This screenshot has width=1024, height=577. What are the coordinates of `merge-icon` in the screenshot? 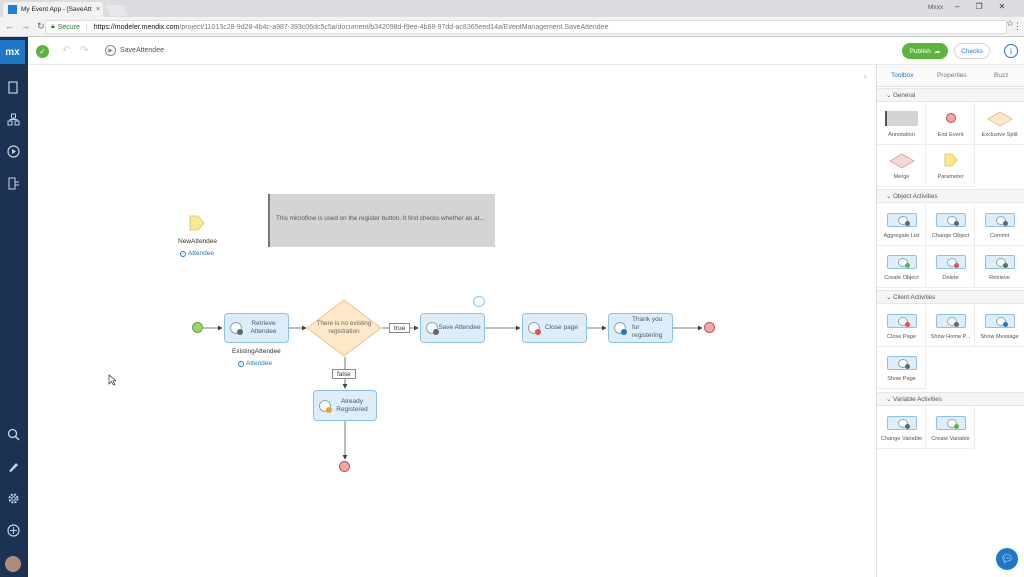 It's located at (902, 161).